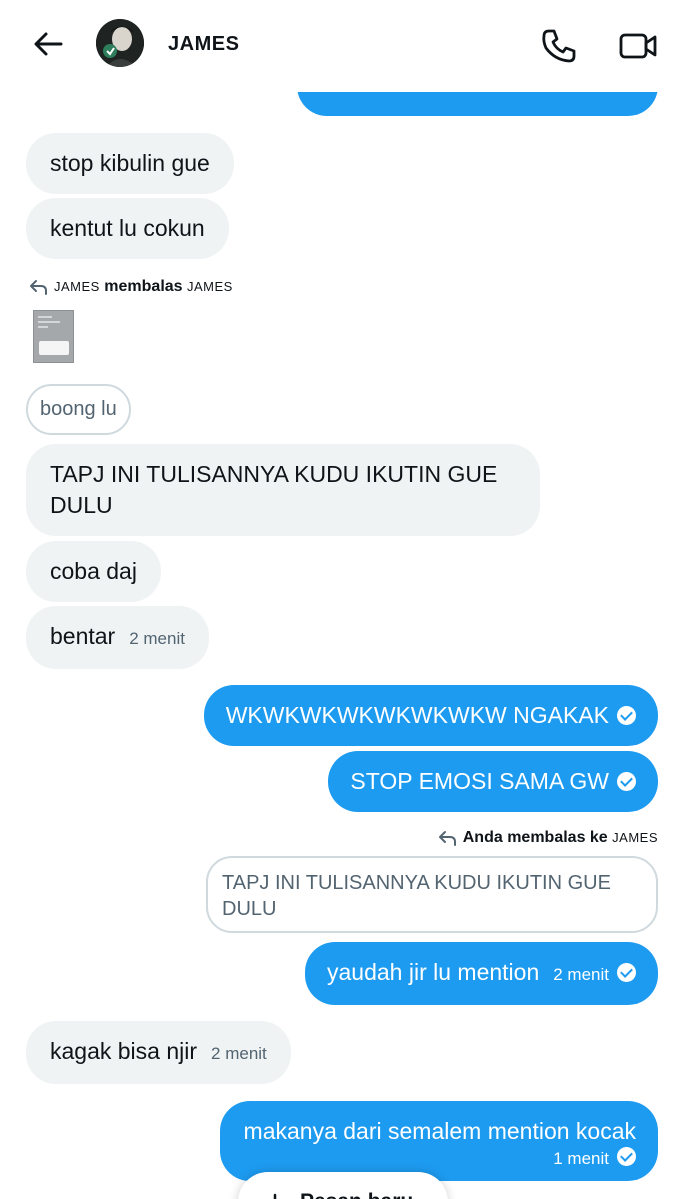  I want to click on message-text: STOP EMOSI SAMA GW, so click(479, 781).